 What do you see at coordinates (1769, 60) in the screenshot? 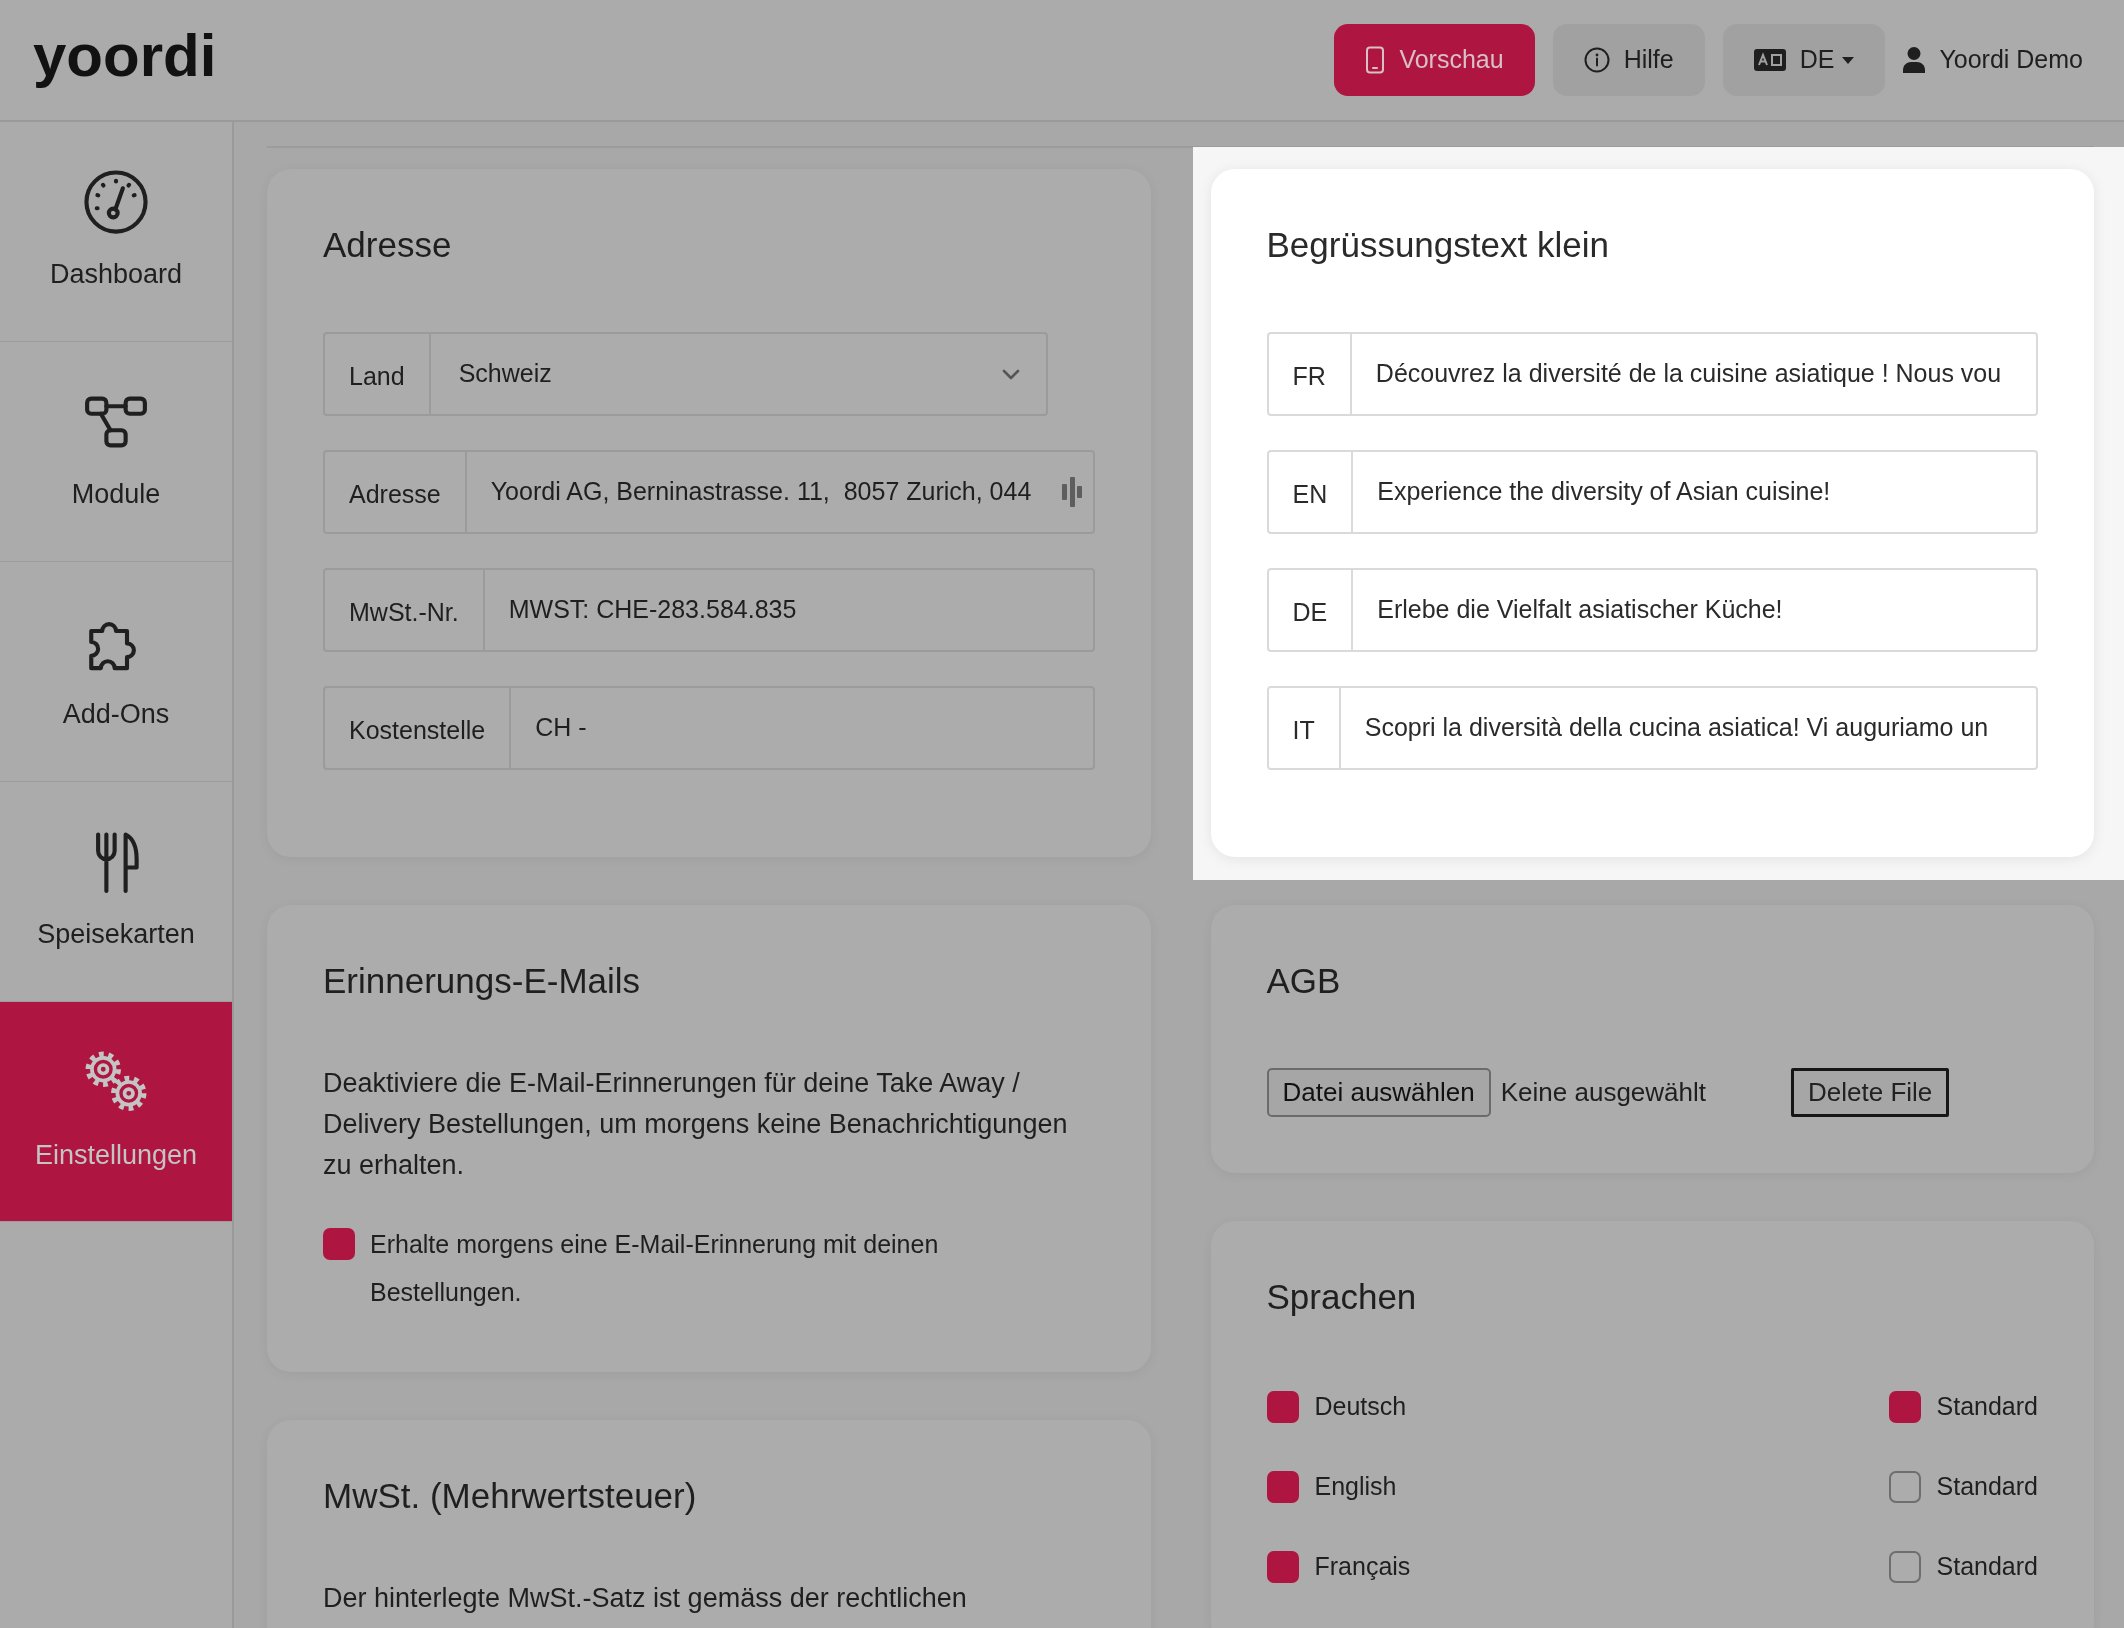
I see `language-icon` at bounding box center [1769, 60].